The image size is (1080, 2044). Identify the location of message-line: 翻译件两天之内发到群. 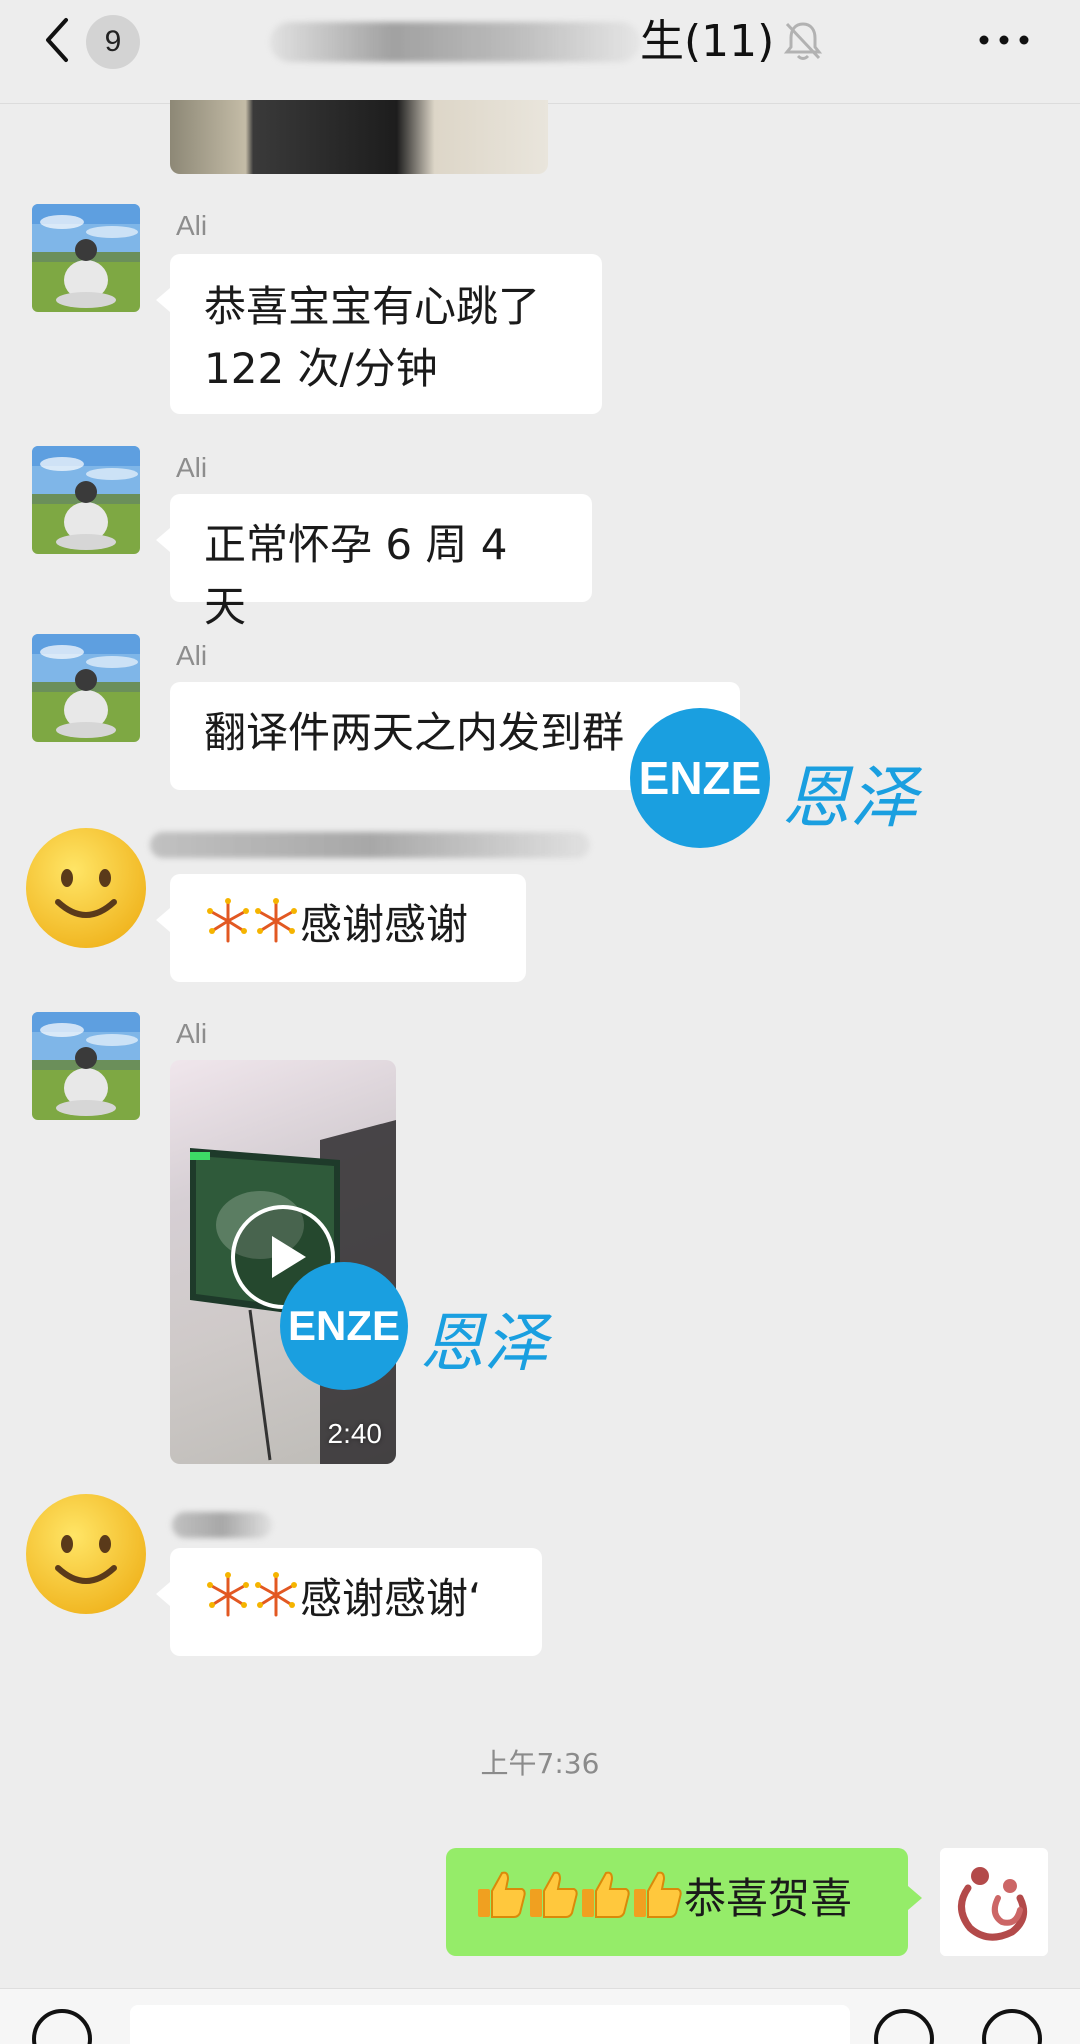
(414, 732).